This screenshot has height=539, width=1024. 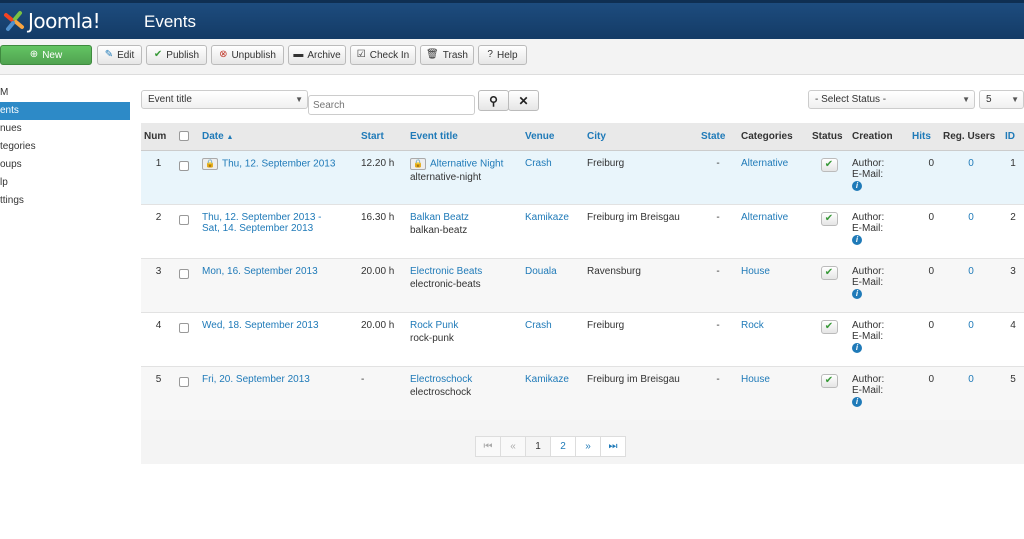 I want to click on sidebar-item-venues: nues, so click(x=65, y=129).